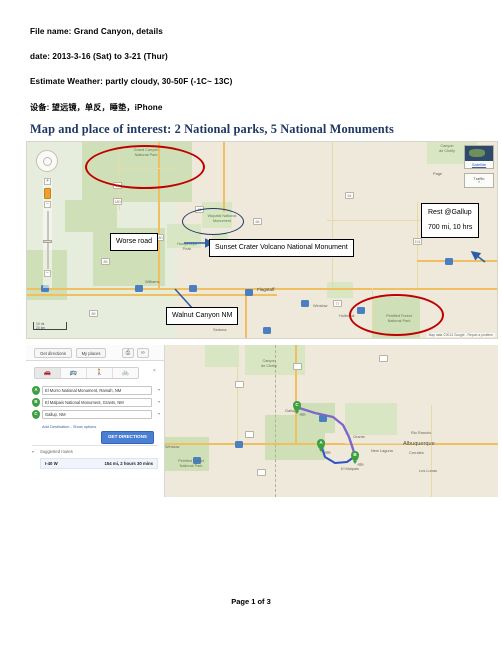 Image resolution: width=502 pixels, height=649 pixels. I want to click on route-option-row: I-40 W 154 mi, 2 hours 30 mins, so click(99, 463).